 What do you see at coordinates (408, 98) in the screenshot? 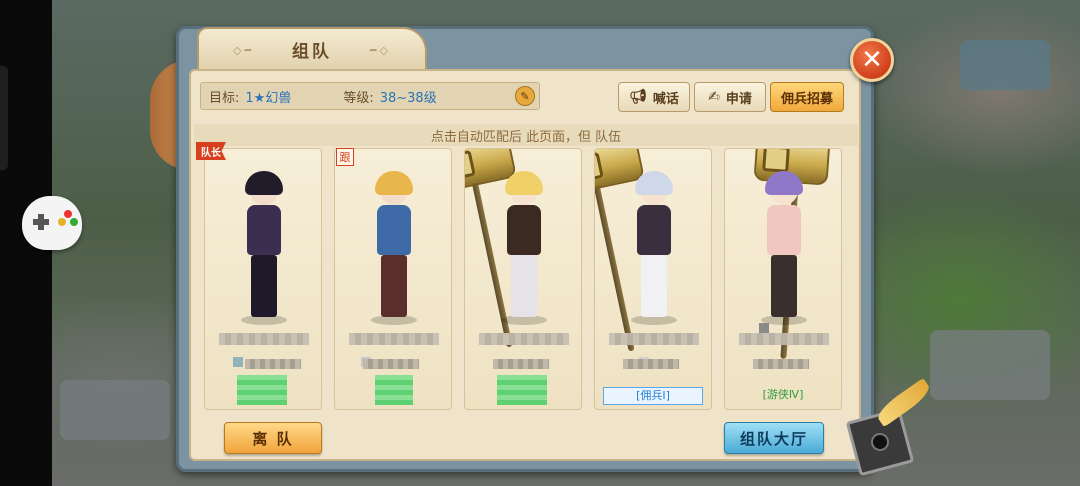
I see `level-value: 38~38级` at bounding box center [408, 98].